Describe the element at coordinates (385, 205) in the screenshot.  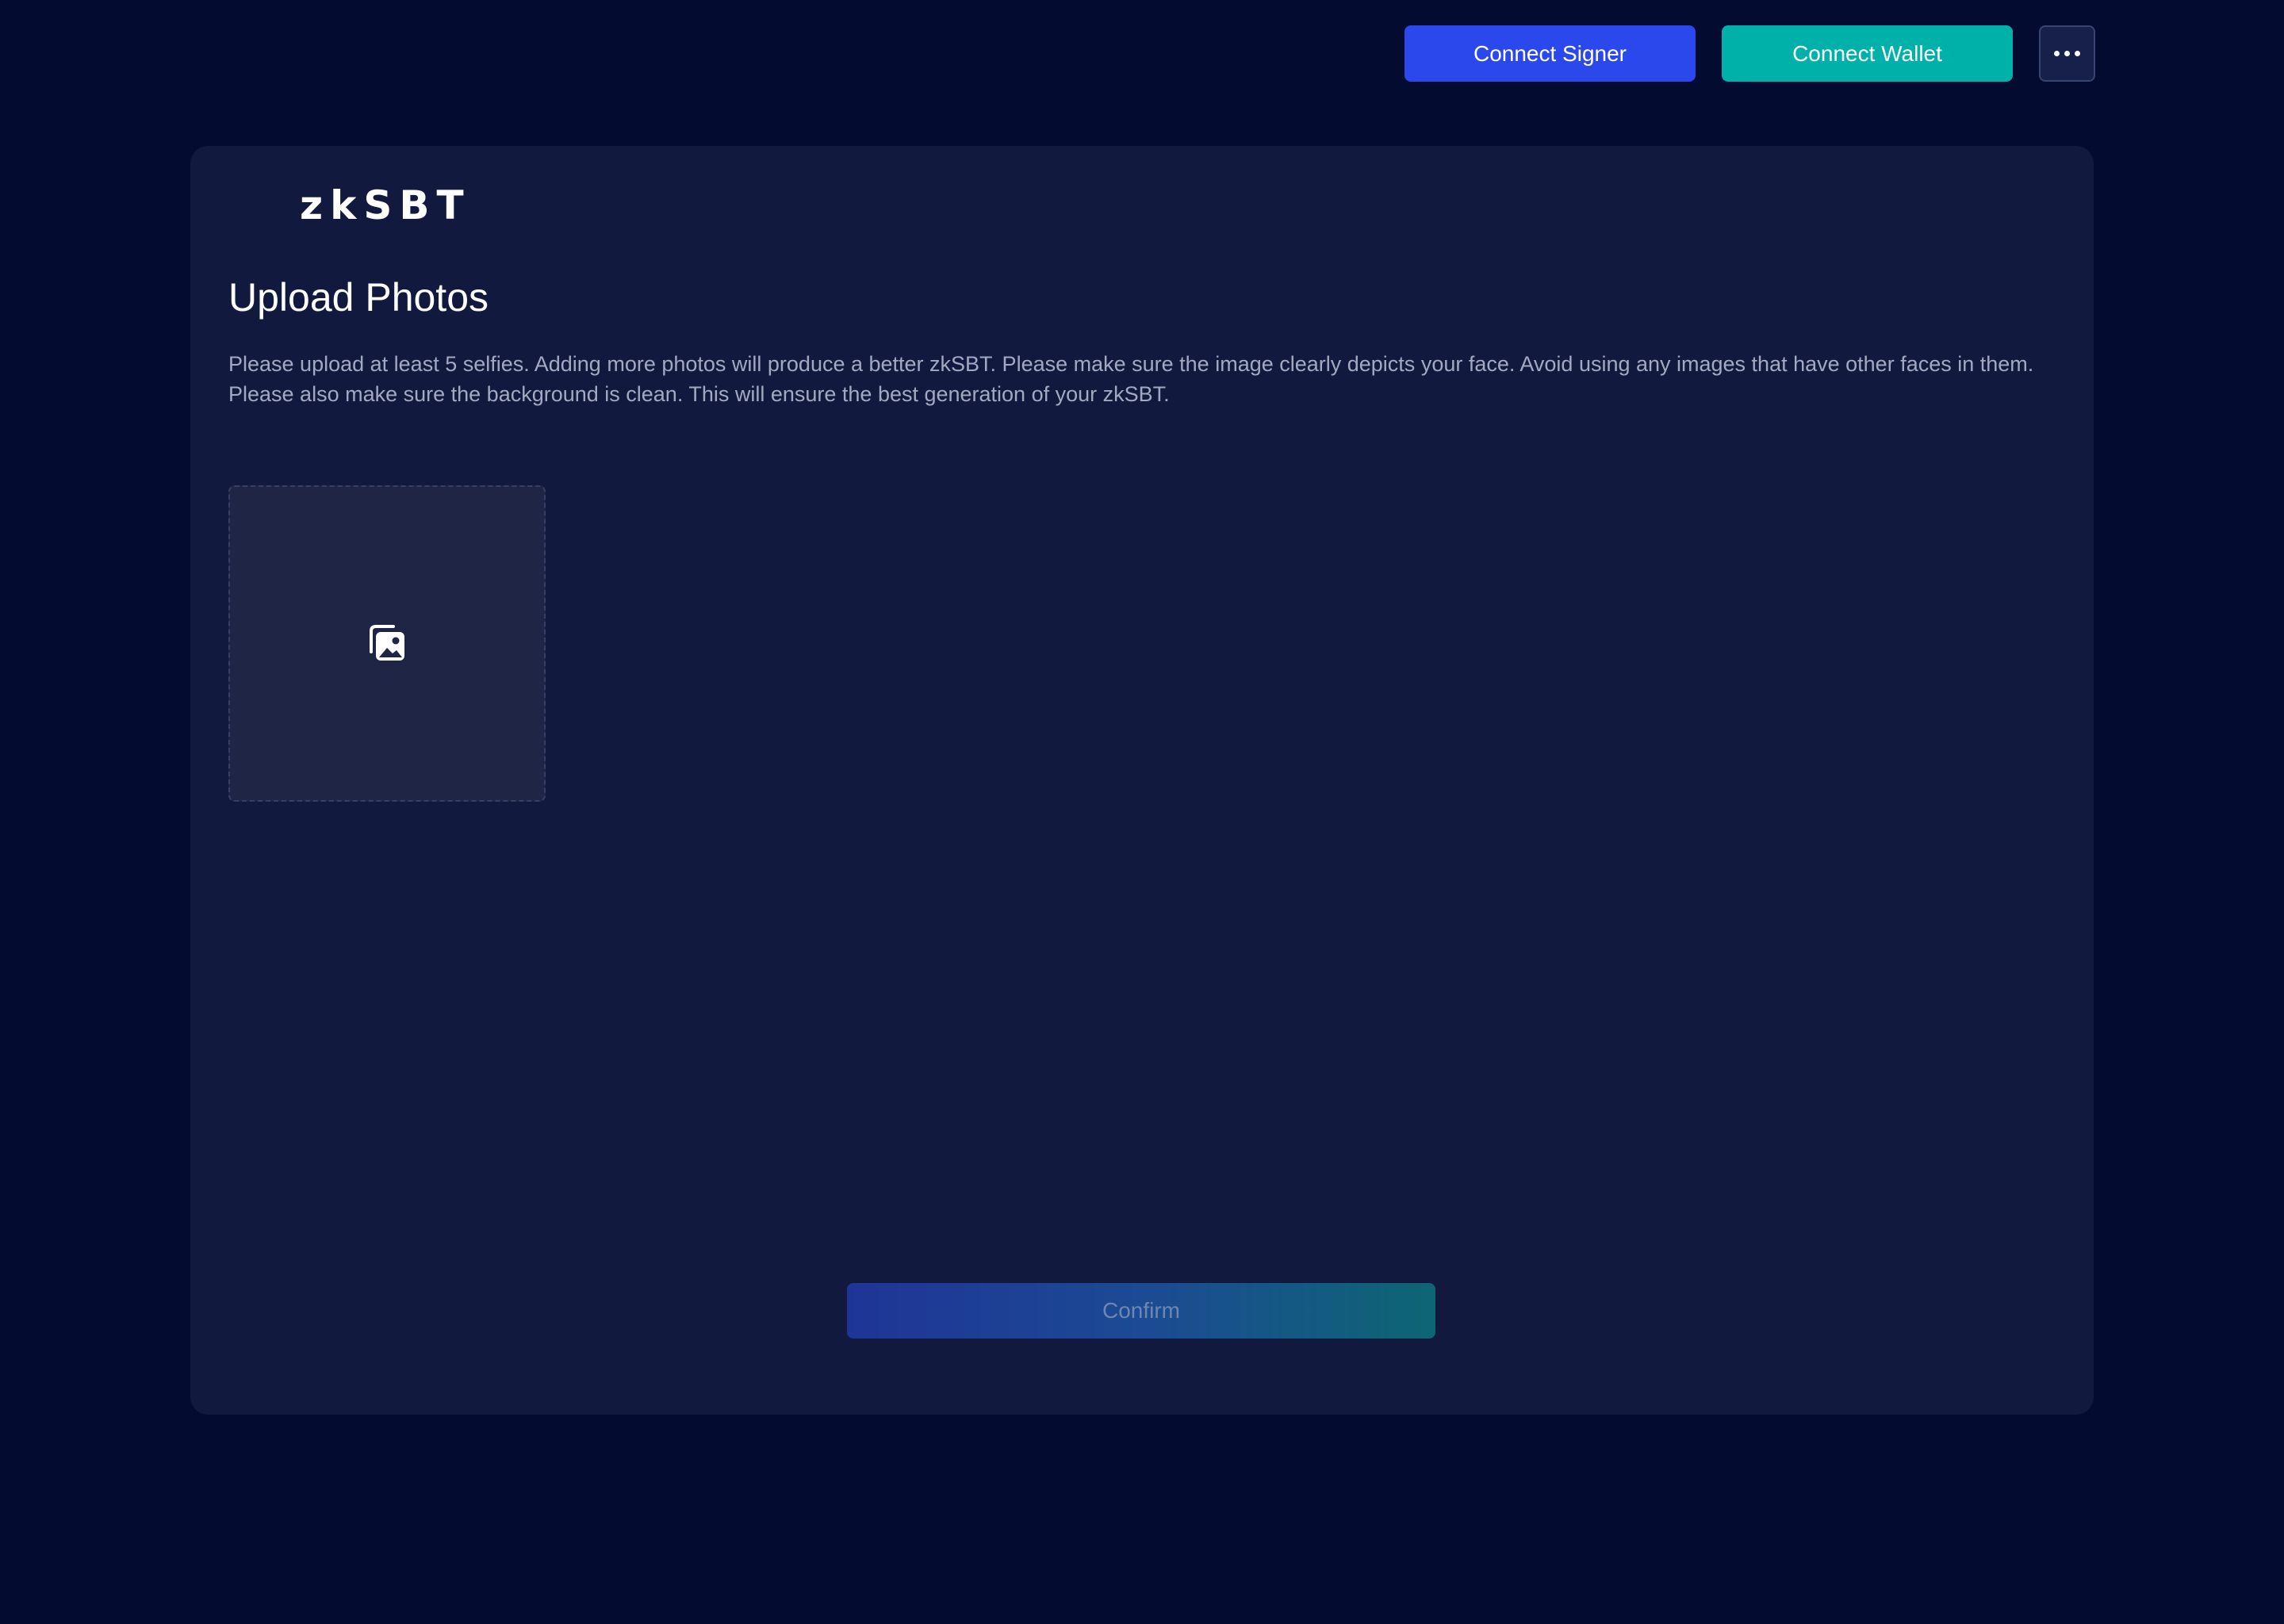
I see `zksbt-logo: zkSBT` at that location.